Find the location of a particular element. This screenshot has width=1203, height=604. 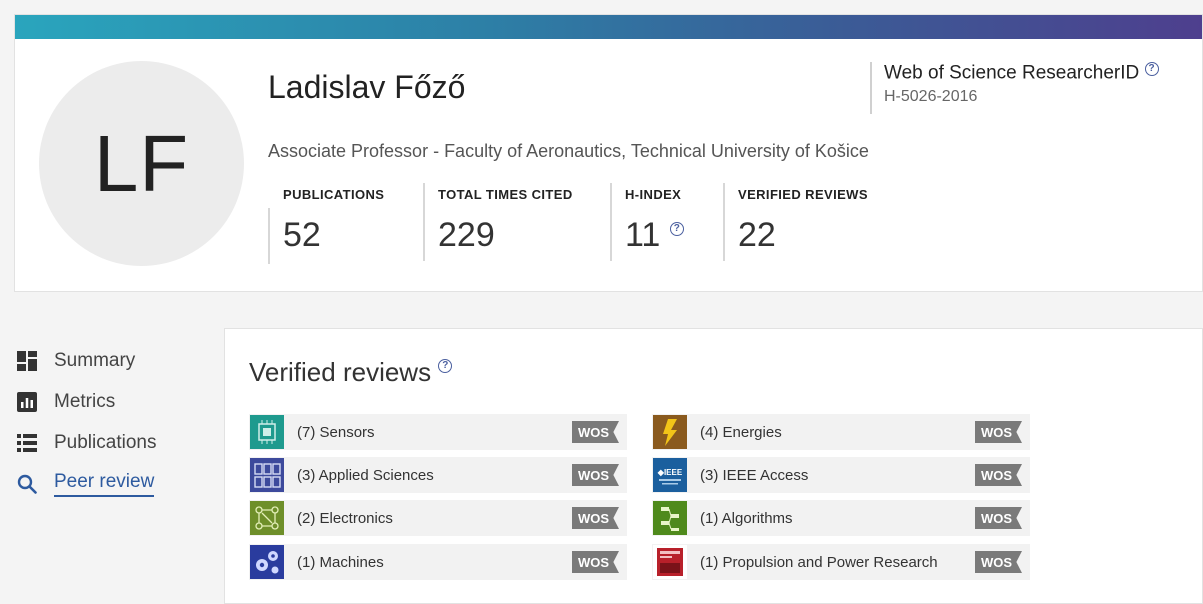

sidebar-item-label: Peer review is located at coordinates (104, 484).